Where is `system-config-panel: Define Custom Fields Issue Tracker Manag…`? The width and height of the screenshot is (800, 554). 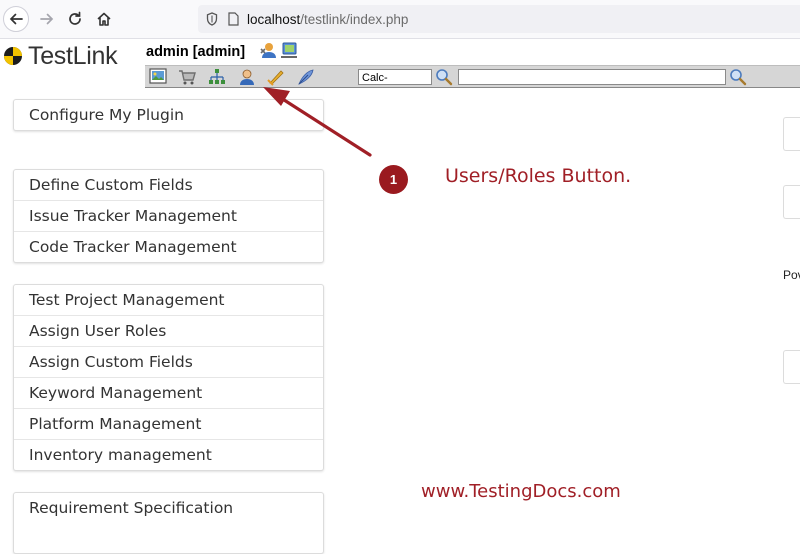
system-config-panel: Define Custom Fields Issue Tracker Manag… is located at coordinates (168, 216).